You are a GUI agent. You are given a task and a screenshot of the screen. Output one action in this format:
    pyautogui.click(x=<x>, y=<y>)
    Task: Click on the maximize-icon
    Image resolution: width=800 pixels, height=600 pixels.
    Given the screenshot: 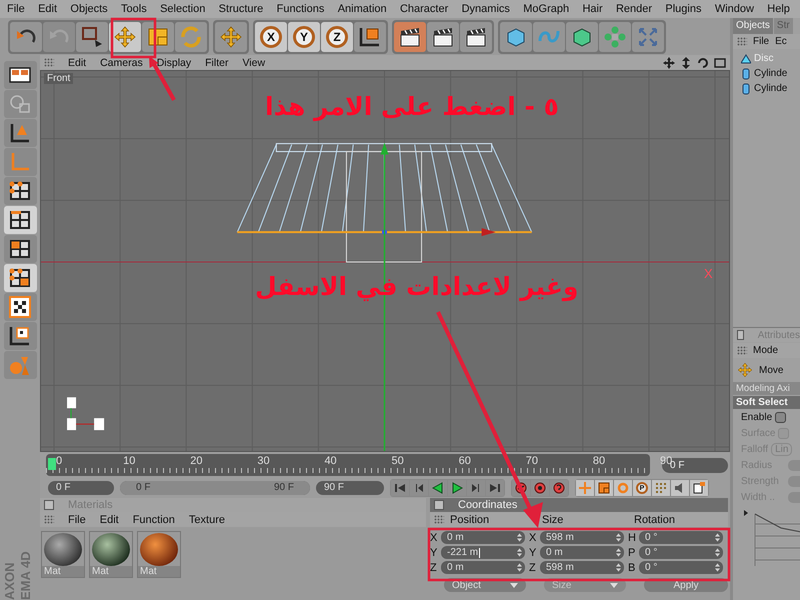 What is the action you would take?
    pyautogui.click(x=720, y=62)
    